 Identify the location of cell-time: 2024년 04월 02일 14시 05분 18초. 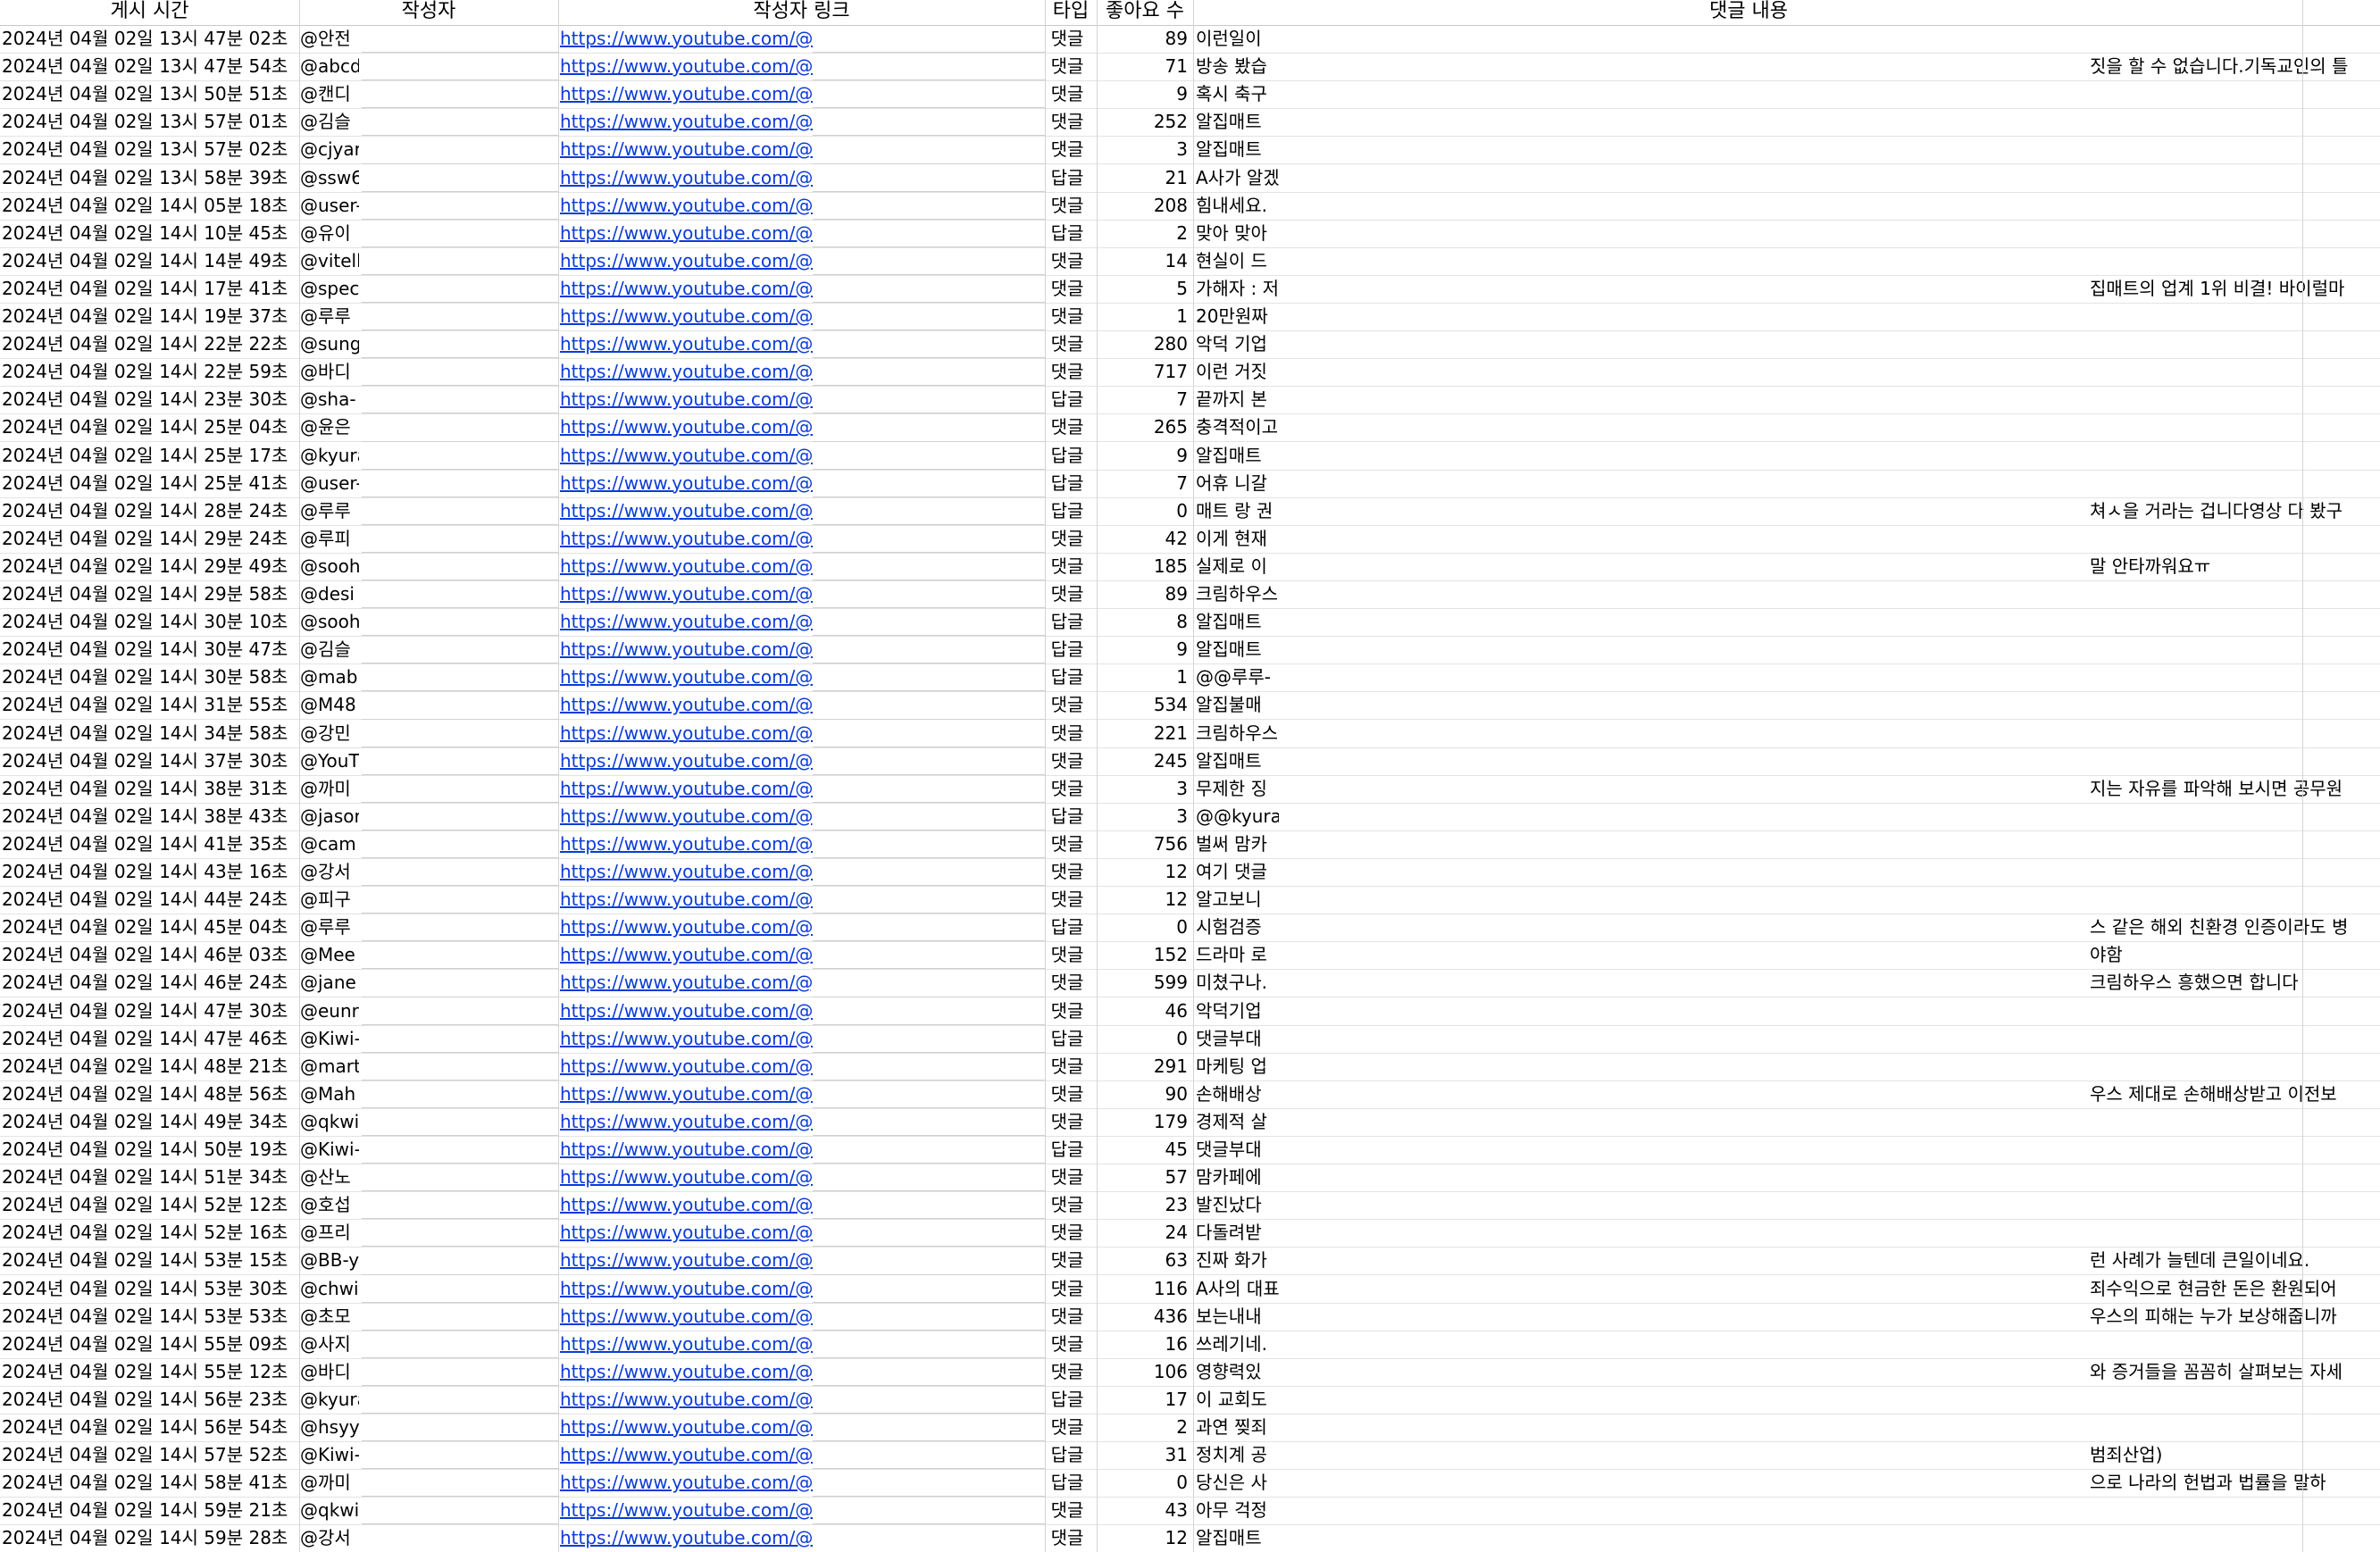
(149, 206).